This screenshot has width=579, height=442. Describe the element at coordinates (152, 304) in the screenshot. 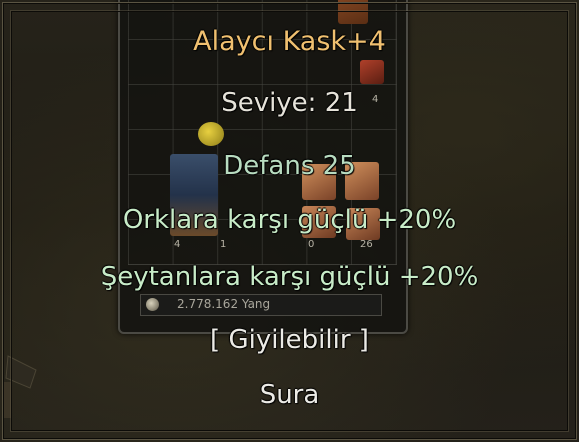

I see `coin-icon` at that location.